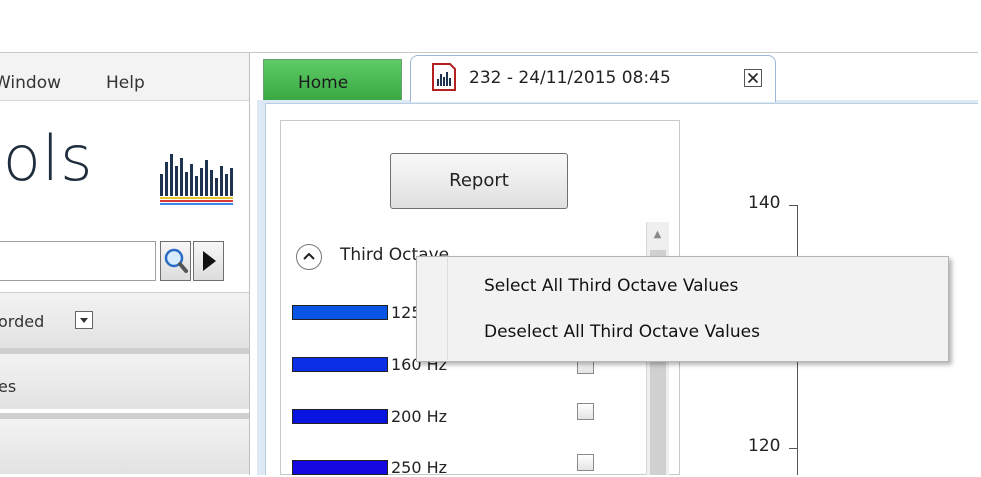 This screenshot has height=477, width=981. Describe the element at coordinates (47, 158) in the screenshot. I see `app-logo-text: ools` at that location.